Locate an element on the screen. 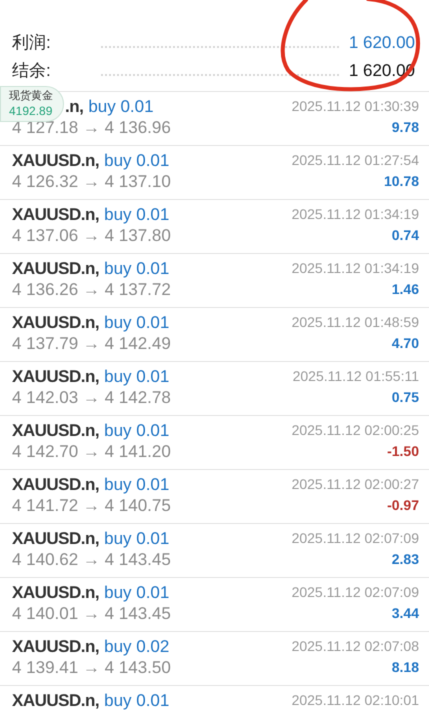 This screenshot has width=429, height=726. price-text: 4 140.01 → 4 143.45 is located at coordinates (91, 614).